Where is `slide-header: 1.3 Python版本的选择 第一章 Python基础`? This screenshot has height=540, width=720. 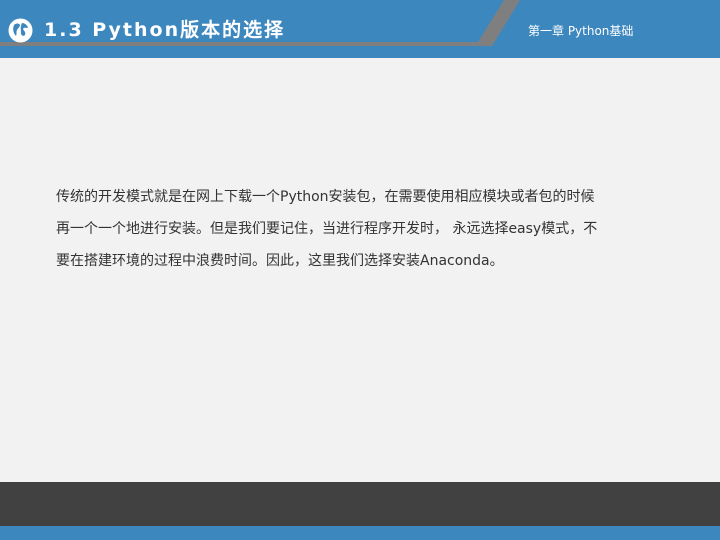
slide-header: 1.3 Python版本的选择 第一章 Python基础 is located at coordinates (360, 29).